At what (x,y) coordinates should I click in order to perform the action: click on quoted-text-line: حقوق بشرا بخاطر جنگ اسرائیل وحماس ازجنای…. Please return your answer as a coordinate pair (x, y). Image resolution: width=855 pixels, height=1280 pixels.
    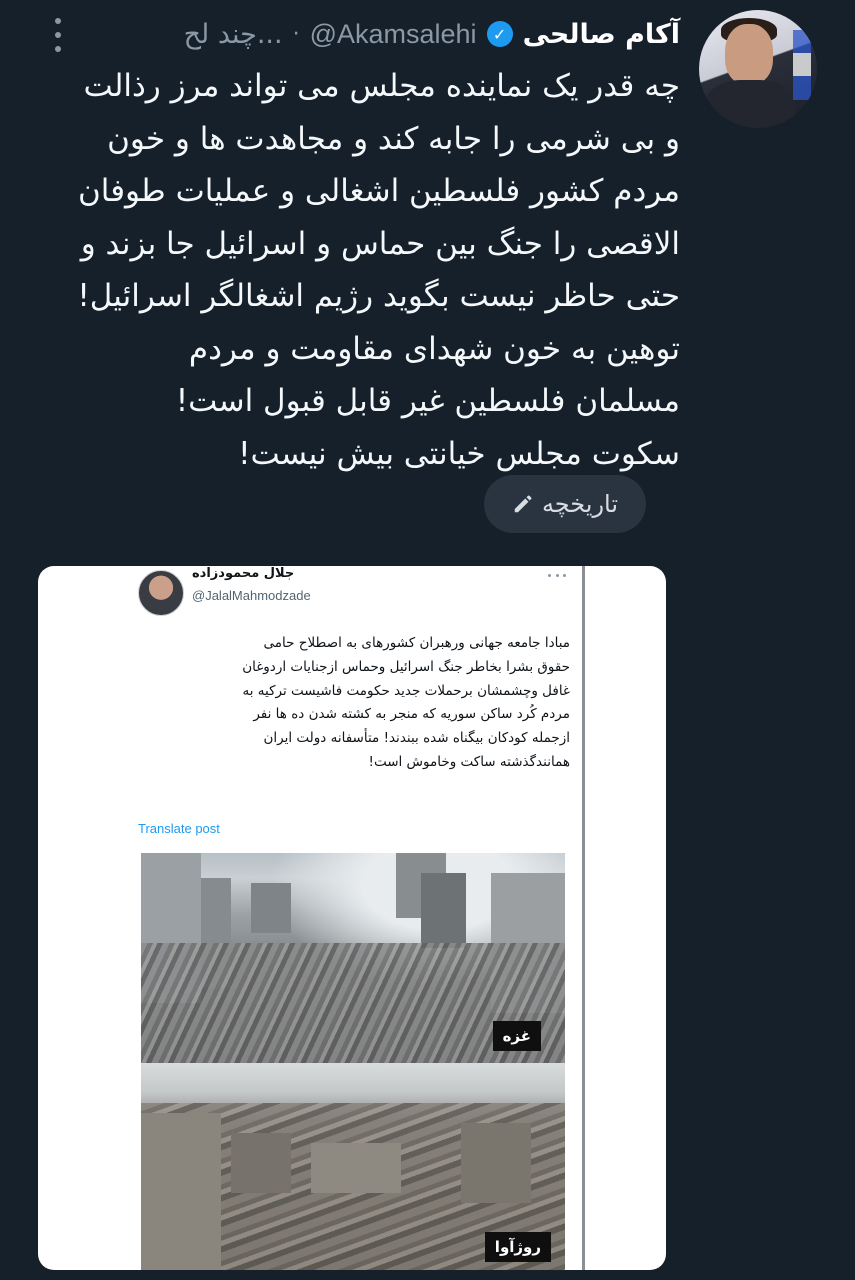
    Looking at the image, I should click on (406, 666).